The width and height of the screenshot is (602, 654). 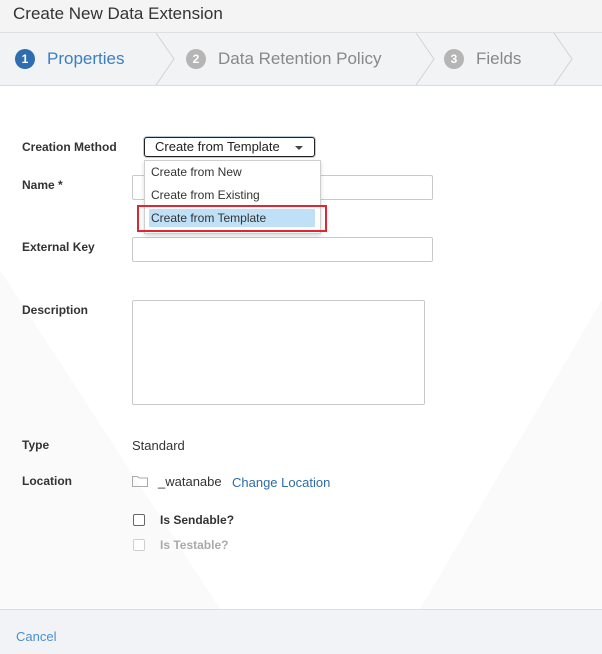 What do you see at coordinates (36, 445) in the screenshot?
I see `type-label: Type` at bounding box center [36, 445].